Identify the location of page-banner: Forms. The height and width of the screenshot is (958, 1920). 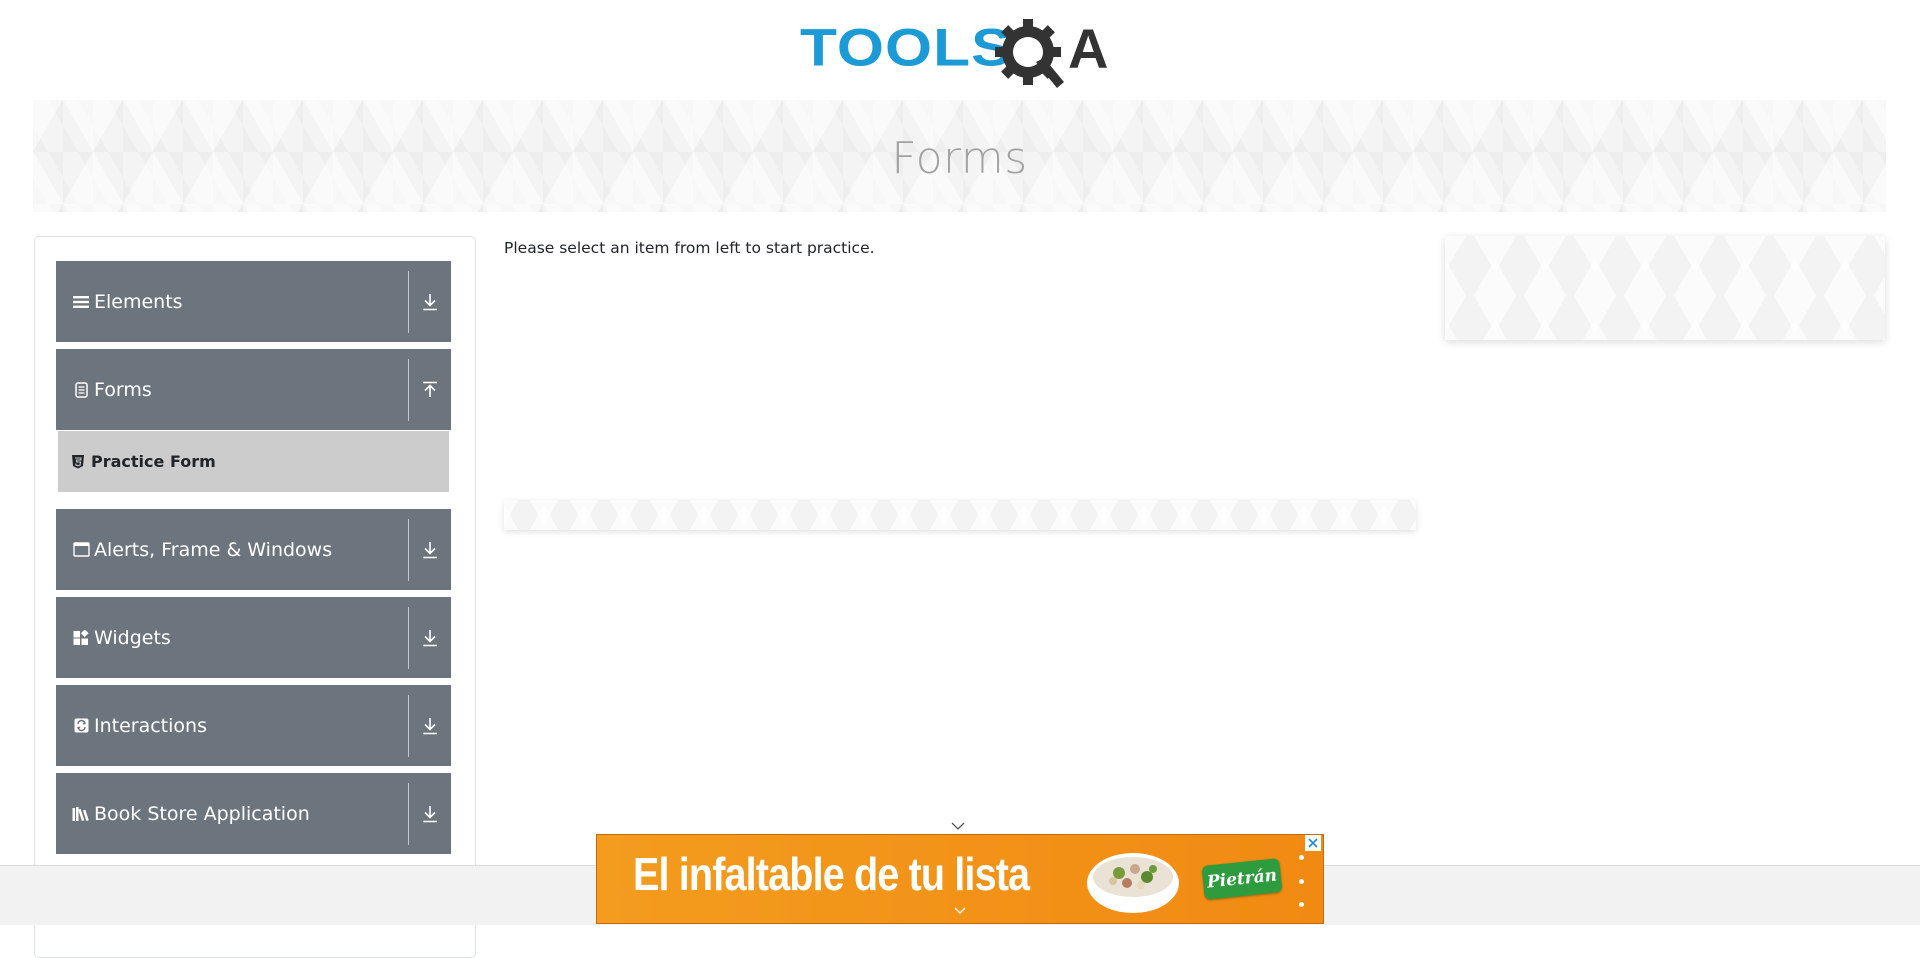
(959, 156).